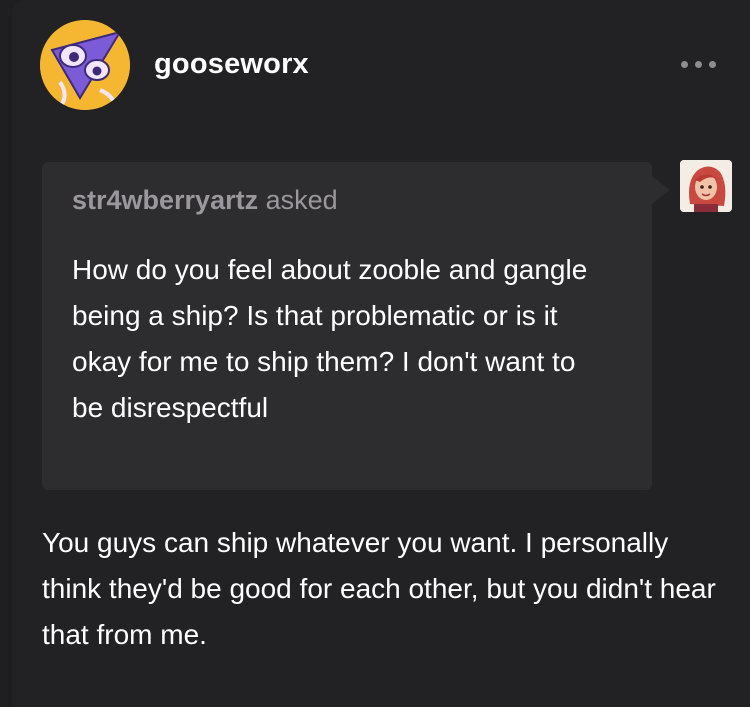 The width and height of the screenshot is (750, 707). Describe the element at coordinates (684, 64) in the screenshot. I see `more-options-icon` at that location.